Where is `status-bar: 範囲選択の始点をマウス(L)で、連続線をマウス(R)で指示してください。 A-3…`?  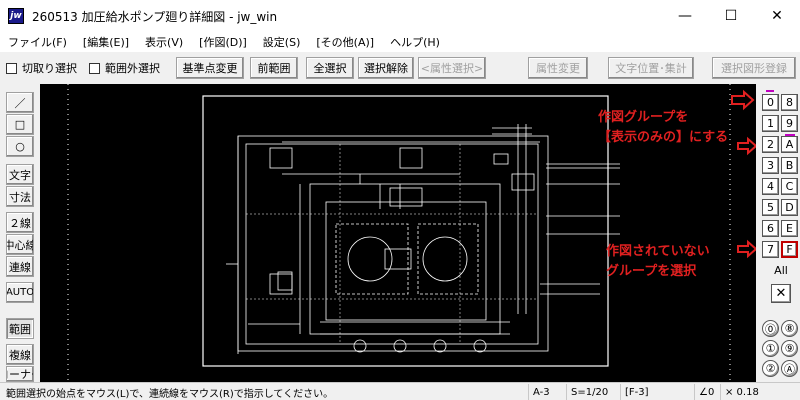
status-bar: 範囲選択の始点をマウス(L)で、連続線をマウス(R)で指示してください。 A-3… is located at coordinates (400, 391).